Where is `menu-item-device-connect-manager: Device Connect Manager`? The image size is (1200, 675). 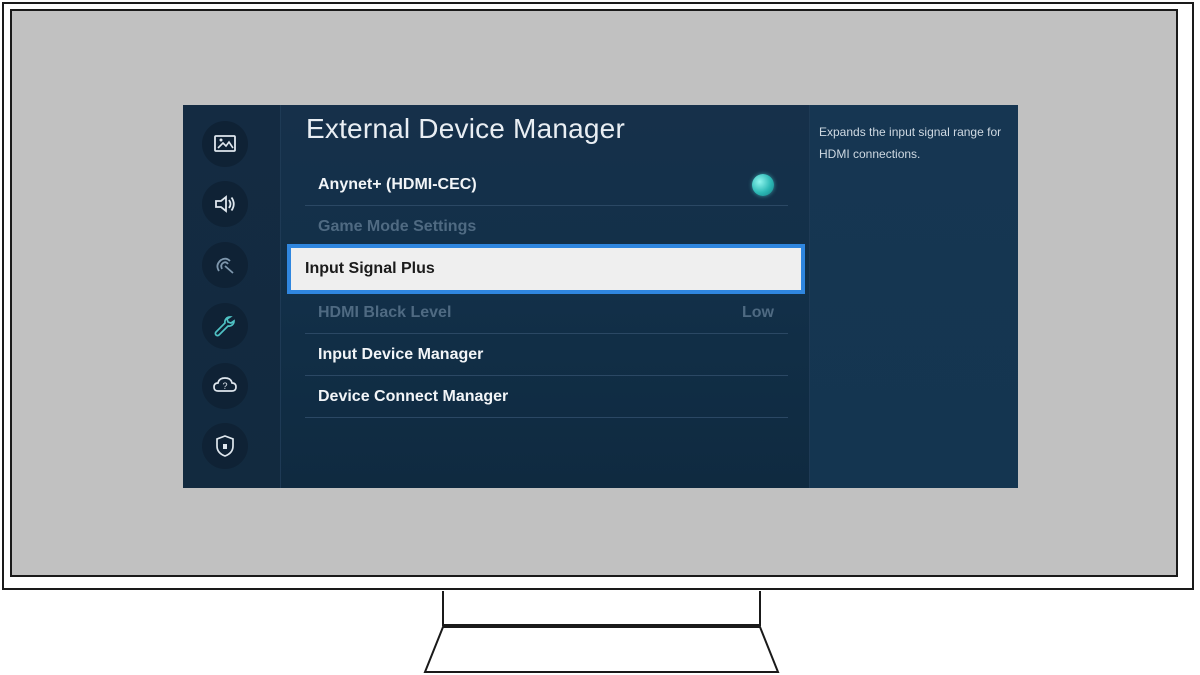
menu-item-device-connect-manager: Device Connect Manager is located at coordinates (546, 397).